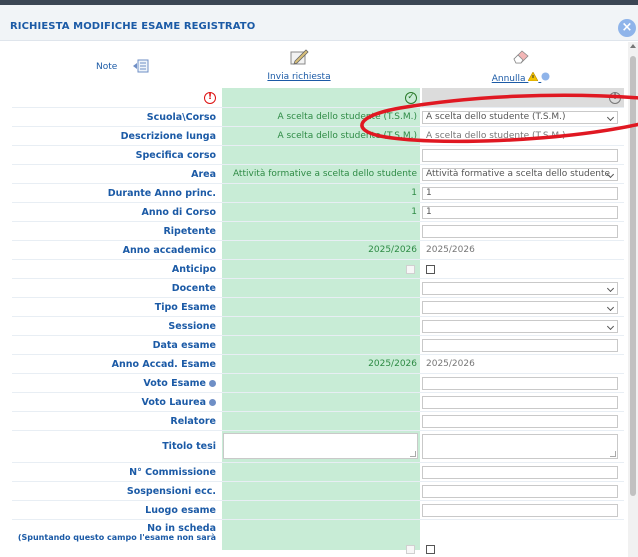 The width and height of the screenshot is (638, 557). I want to click on suspensions-input, so click(520, 491).